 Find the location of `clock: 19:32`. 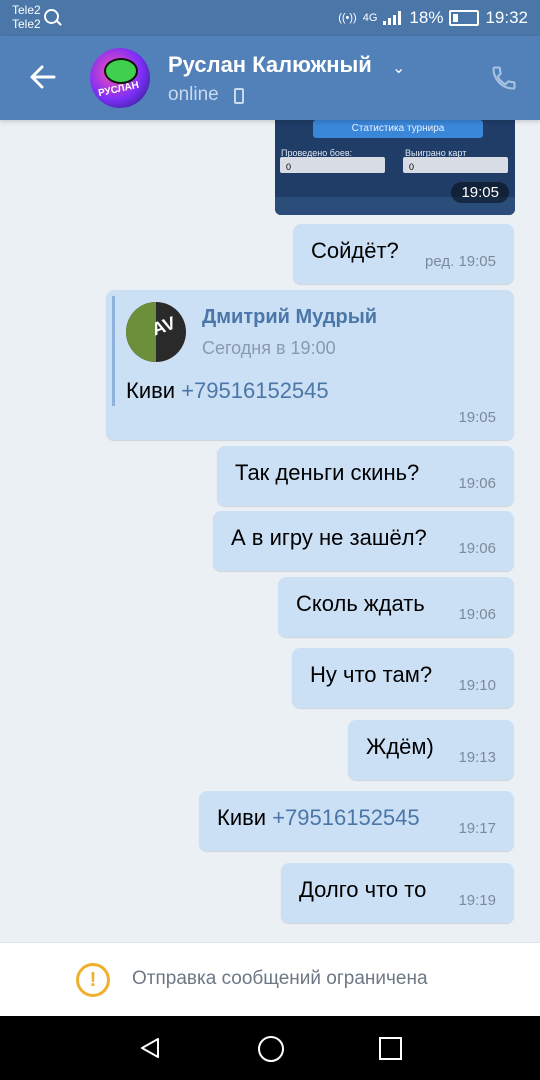

clock: 19:32 is located at coordinates (506, 17).